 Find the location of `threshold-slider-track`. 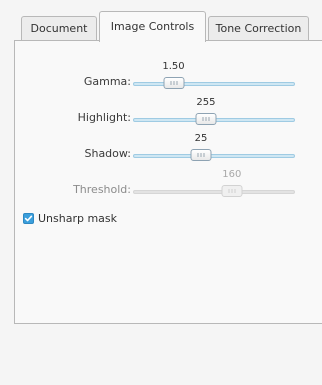

threshold-slider-track is located at coordinates (214, 192).